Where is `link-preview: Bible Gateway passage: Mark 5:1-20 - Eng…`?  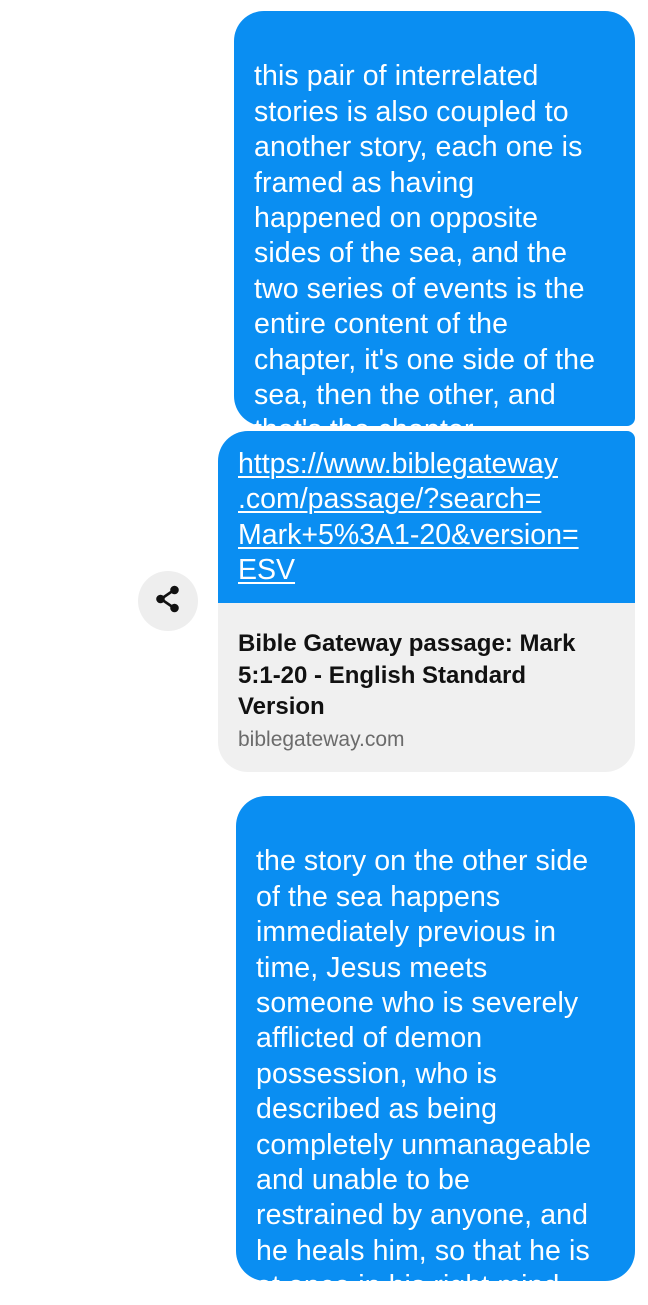 link-preview: Bible Gateway passage: Mark 5:1-20 - Eng… is located at coordinates (426, 678).